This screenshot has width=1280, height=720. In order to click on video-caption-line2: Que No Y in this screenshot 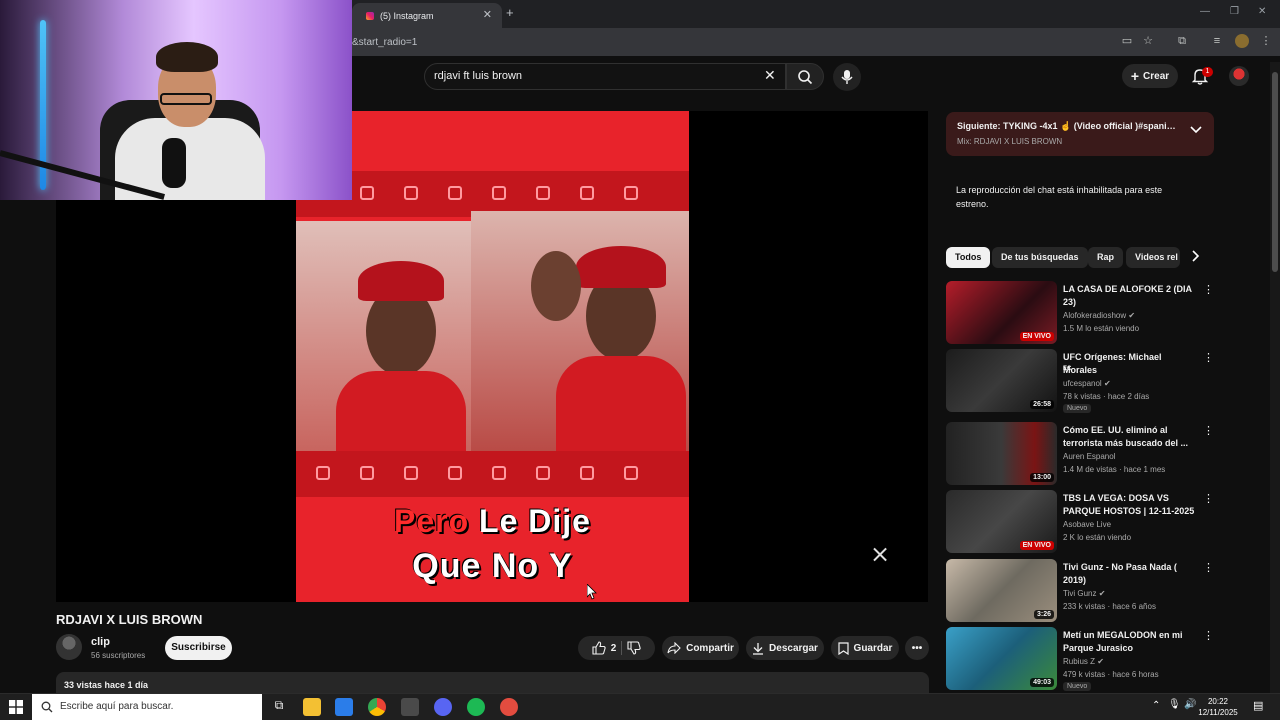, I will do `click(492, 566)`.